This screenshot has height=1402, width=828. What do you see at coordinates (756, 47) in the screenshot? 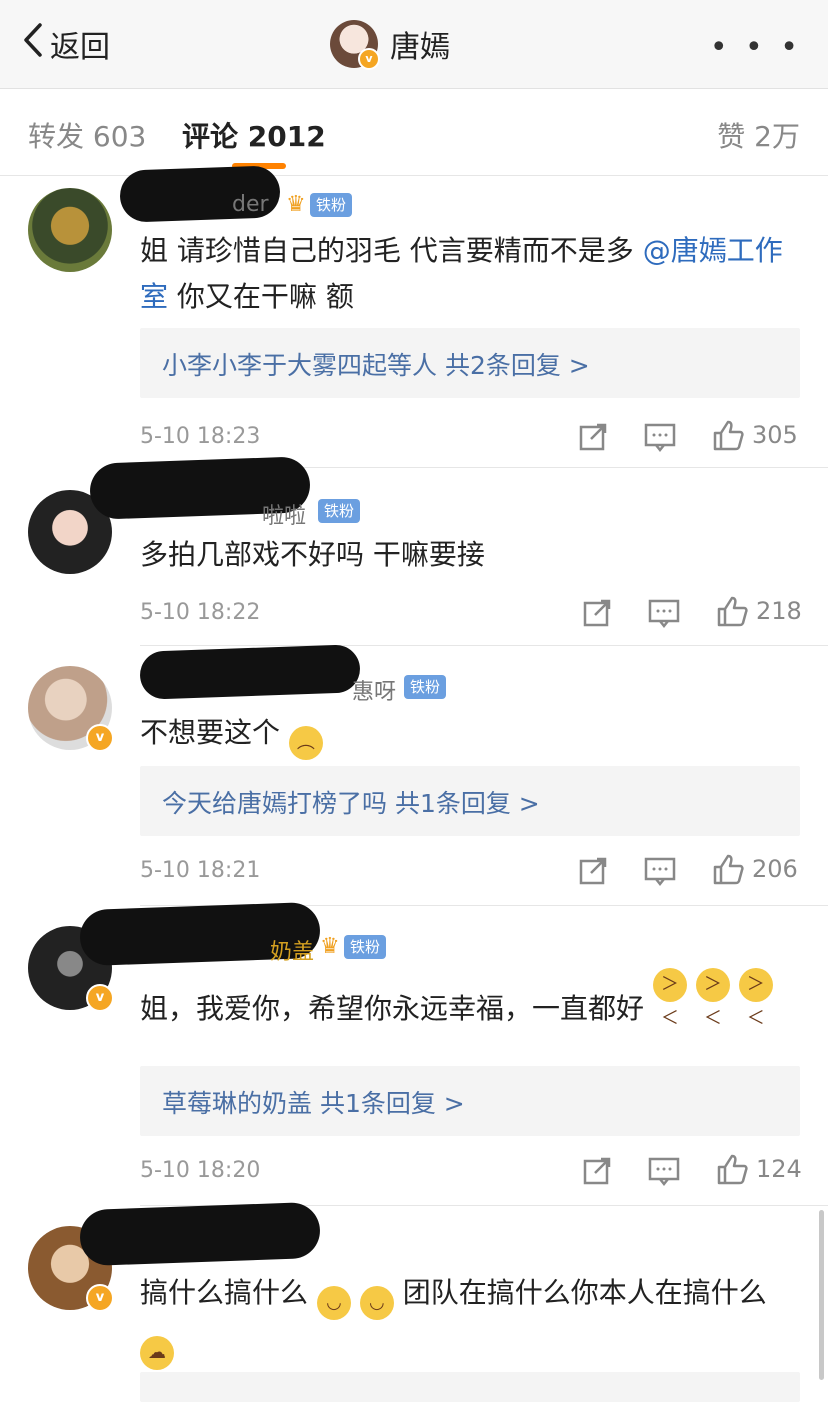
I see `more-options-icon: • • •` at bounding box center [756, 47].